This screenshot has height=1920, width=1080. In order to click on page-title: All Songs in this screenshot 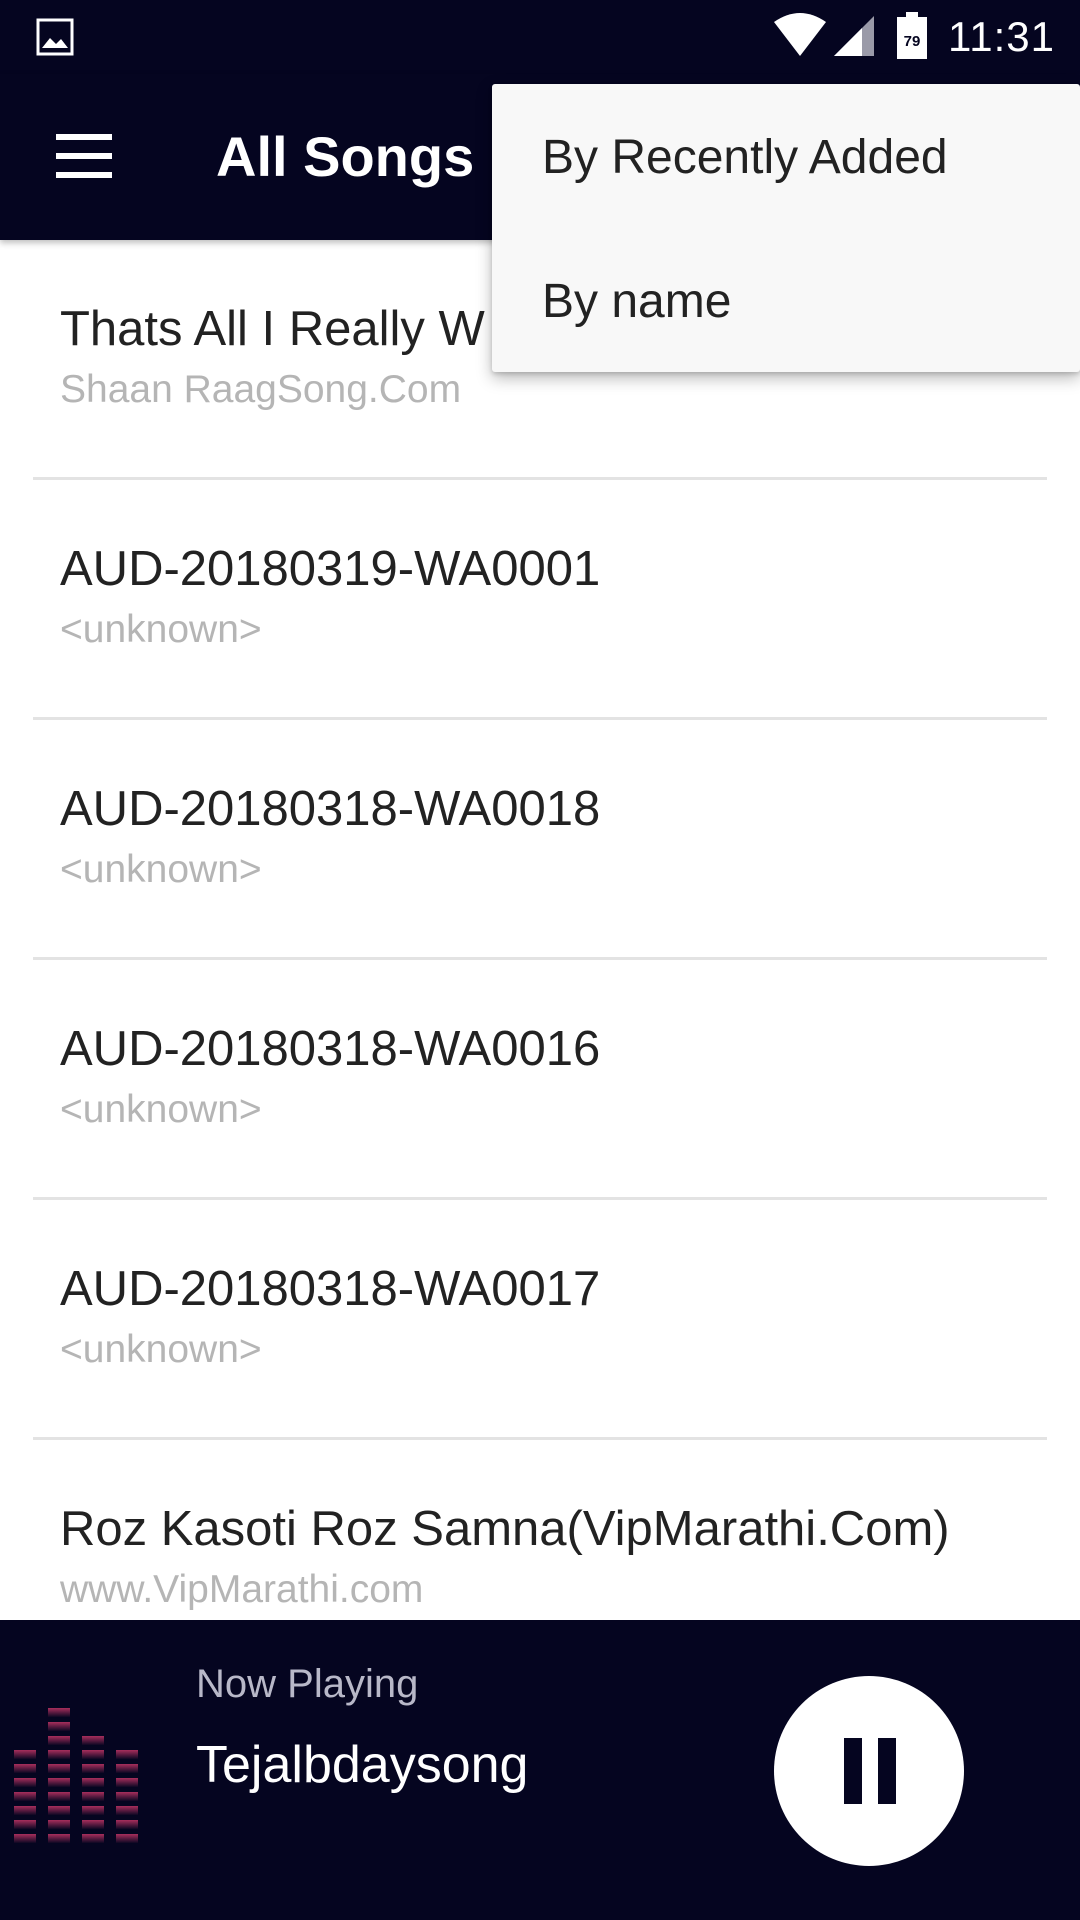, I will do `click(345, 156)`.